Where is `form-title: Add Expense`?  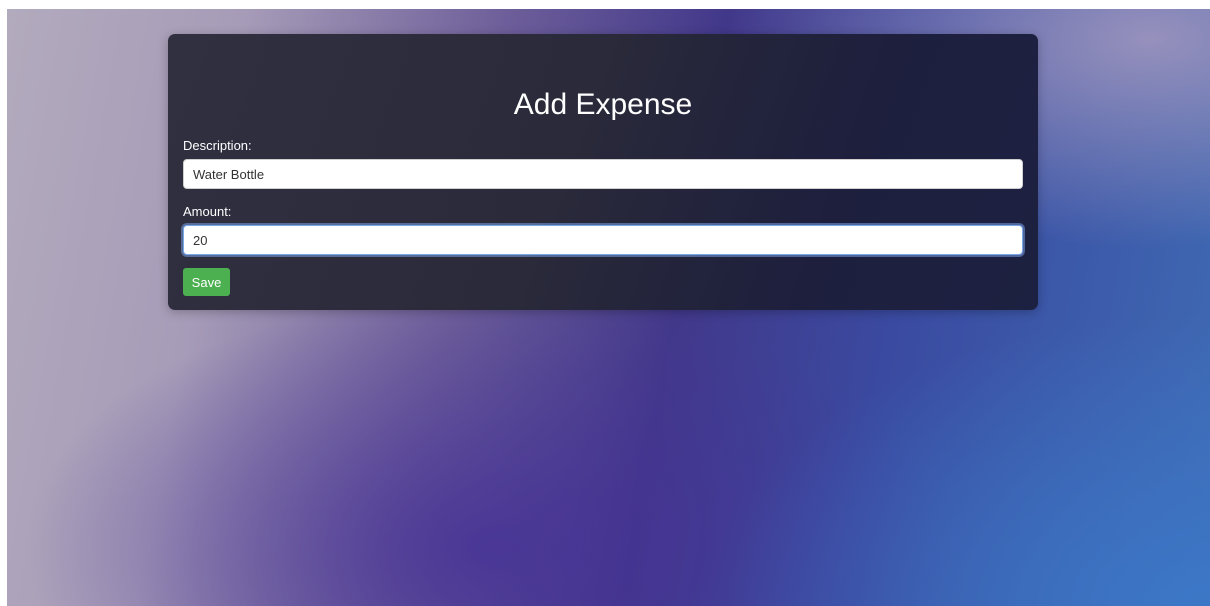
form-title: Add Expense is located at coordinates (603, 104).